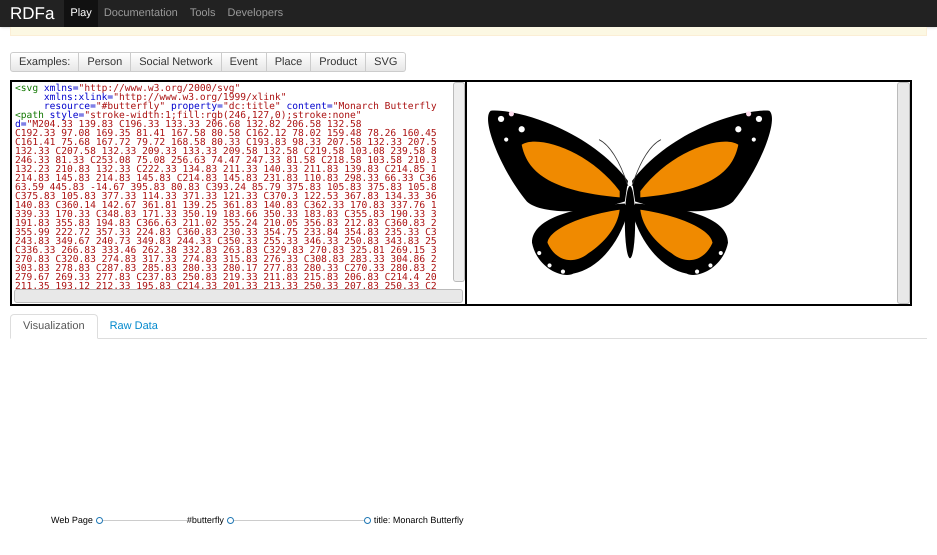  I want to click on example-button: Product, so click(338, 62).